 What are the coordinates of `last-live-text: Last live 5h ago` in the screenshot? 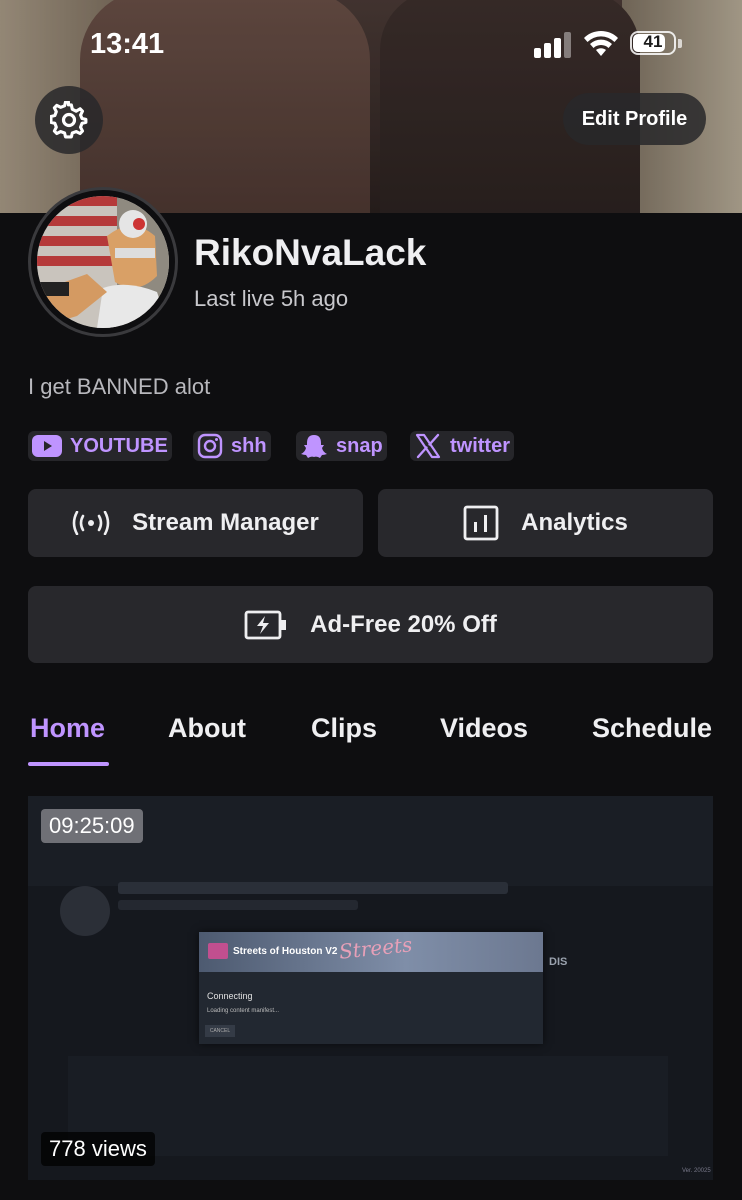 It's located at (271, 298).